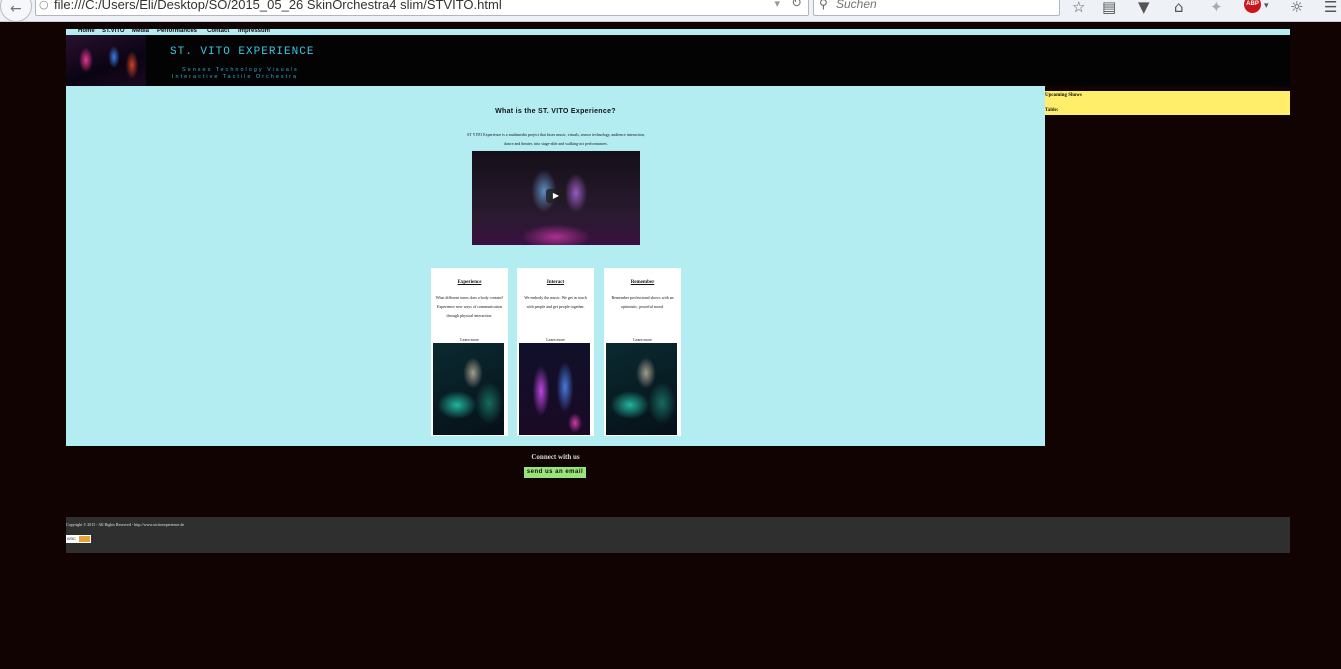 The height and width of the screenshot is (669, 1341). Describe the element at coordinates (1330, 8) in the screenshot. I see `menu-icon: ☰` at that location.